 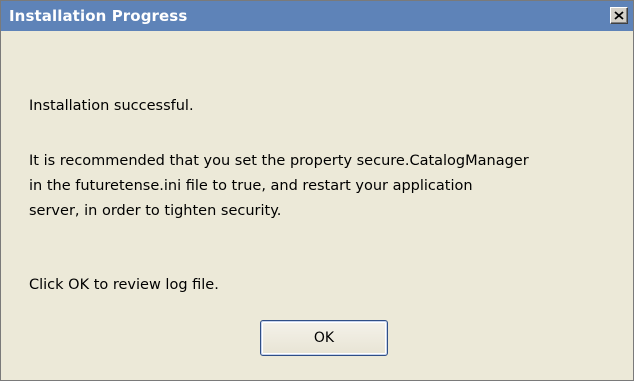 I want to click on recommendation-line-3: server, in order to tighten security., so click(x=155, y=211).